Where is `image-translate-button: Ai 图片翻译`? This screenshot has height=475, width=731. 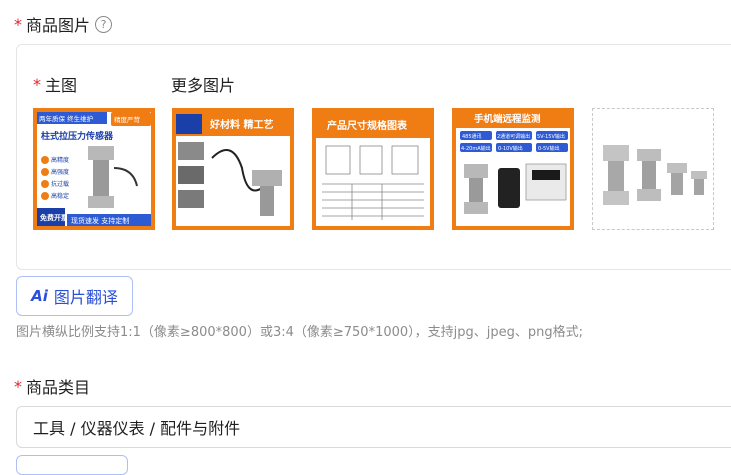 image-translate-button: Ai 图片翻译 is located at coordinates (74, 296).